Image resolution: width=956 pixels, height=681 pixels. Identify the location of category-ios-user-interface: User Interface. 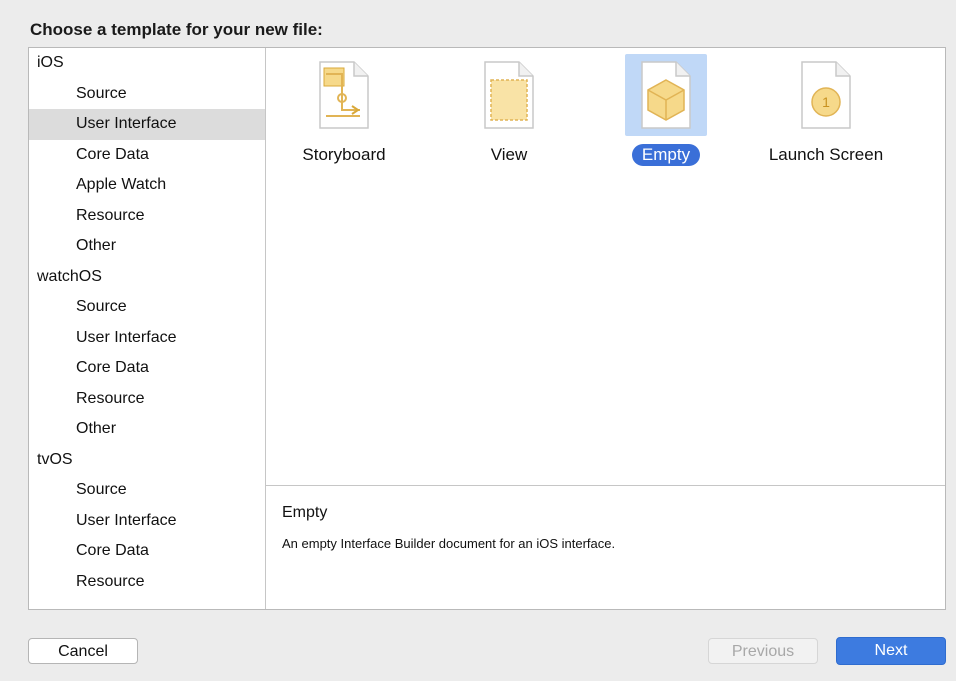
(147, 124).